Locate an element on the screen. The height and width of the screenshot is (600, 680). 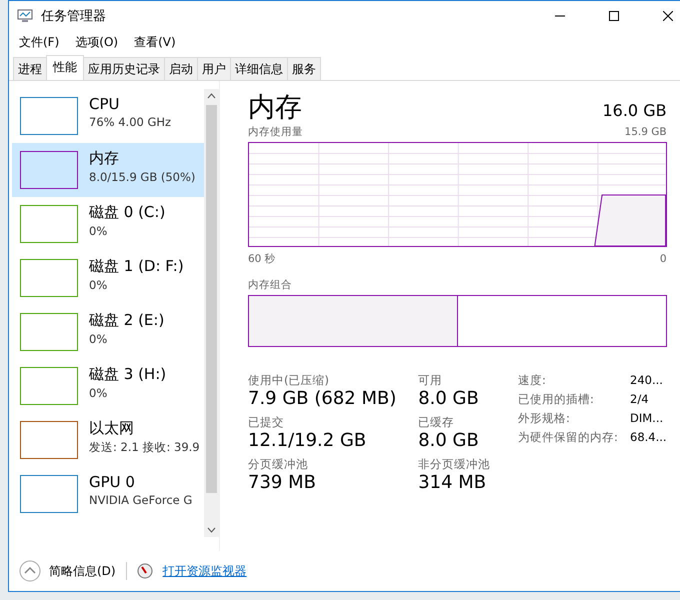
sidebar-item: 磁盘 3 (H:) 0% is located at coordinates (108, 386).